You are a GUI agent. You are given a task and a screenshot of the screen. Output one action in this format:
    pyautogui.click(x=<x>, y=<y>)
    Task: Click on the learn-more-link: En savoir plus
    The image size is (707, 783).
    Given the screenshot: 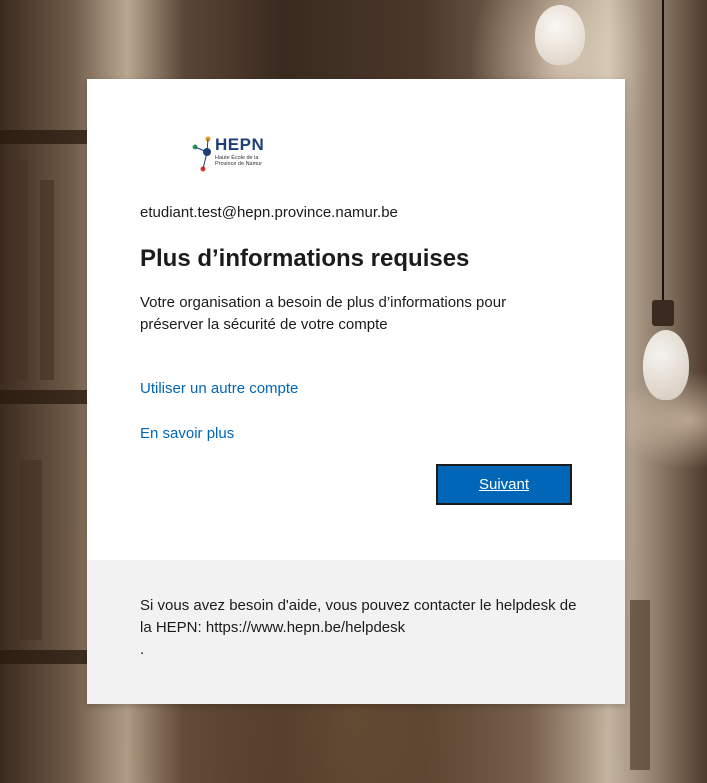 What is the action you would take?
    pyautogui.click(x=187, y=433)
    